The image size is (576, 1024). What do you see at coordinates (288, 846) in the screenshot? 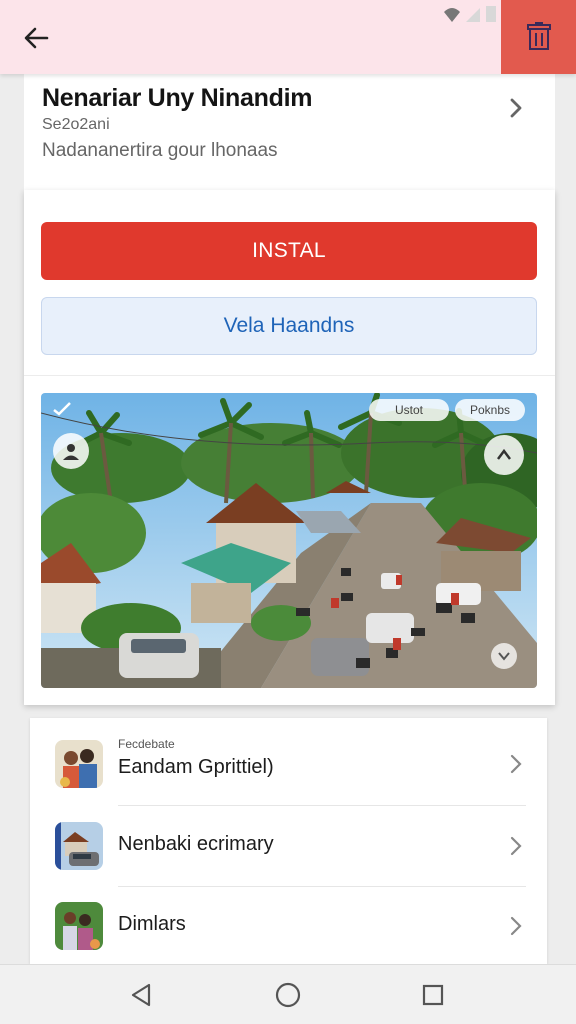
I see `list-item: Nenbaki ecrimary` at bounding box center [288, 846].